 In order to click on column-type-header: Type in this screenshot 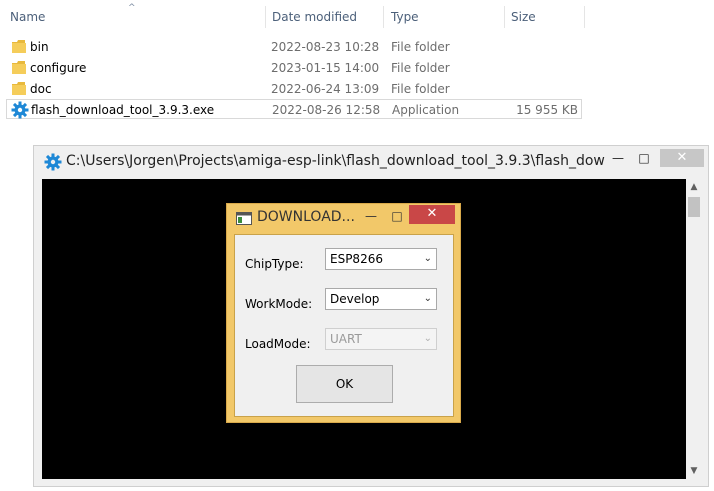, I will do `click(445, 17)`.